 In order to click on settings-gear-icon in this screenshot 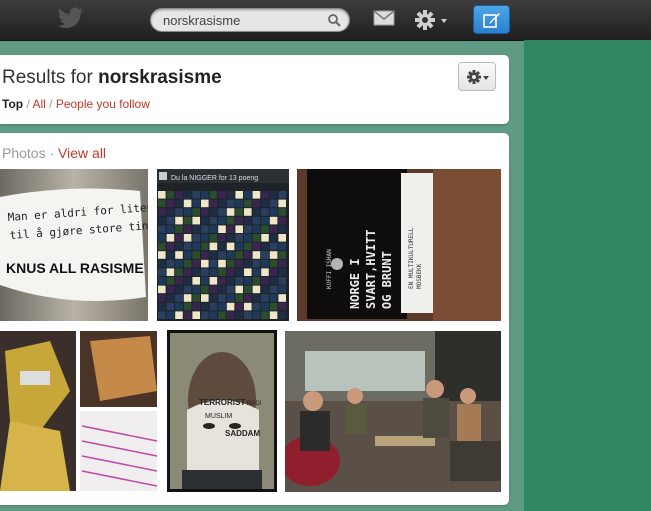, I will do `click(432, 22)`.